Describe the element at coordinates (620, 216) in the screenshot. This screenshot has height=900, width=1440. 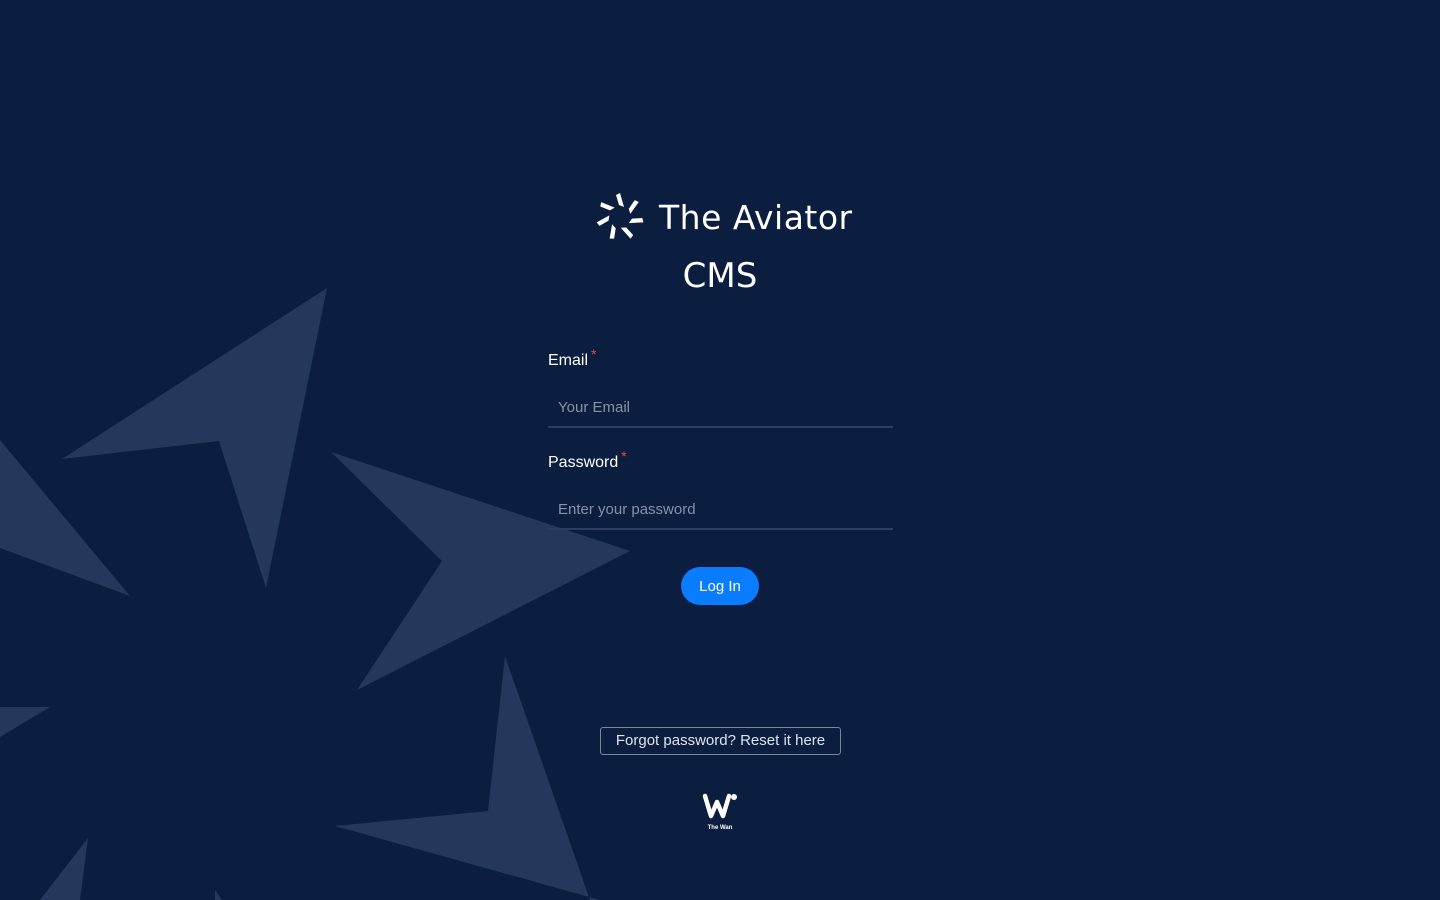
I see `aviator-star-icon` at that location.